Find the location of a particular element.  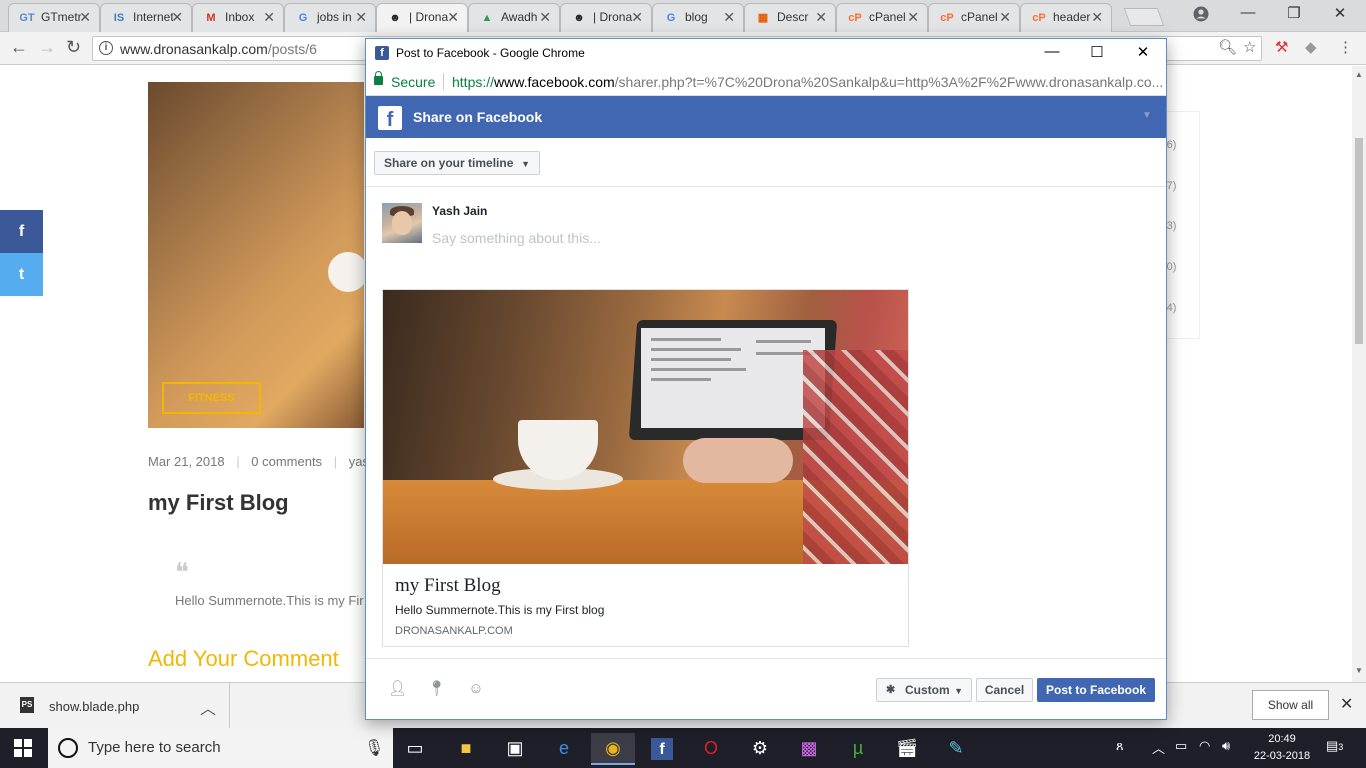

cancel-button: Cancel is located at coordinates (1004, 690).